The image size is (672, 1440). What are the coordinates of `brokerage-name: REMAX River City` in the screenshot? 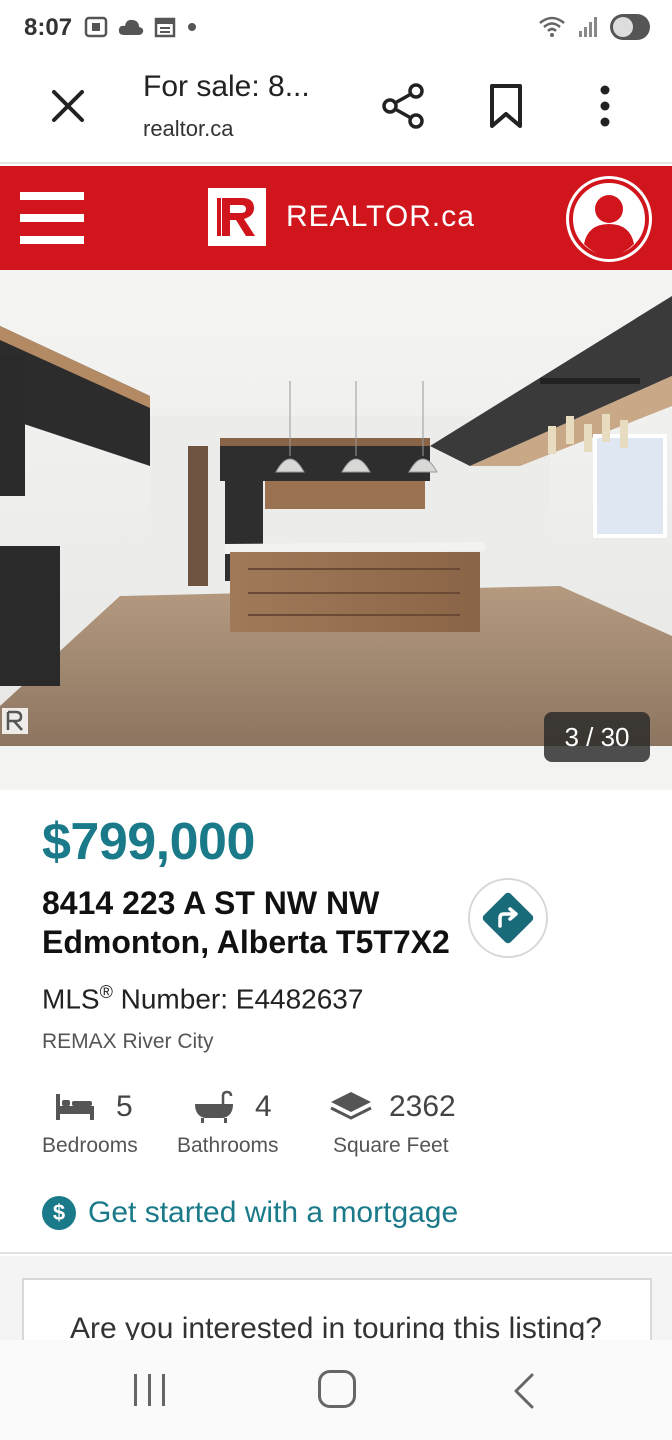 It's located at (128, 1042).